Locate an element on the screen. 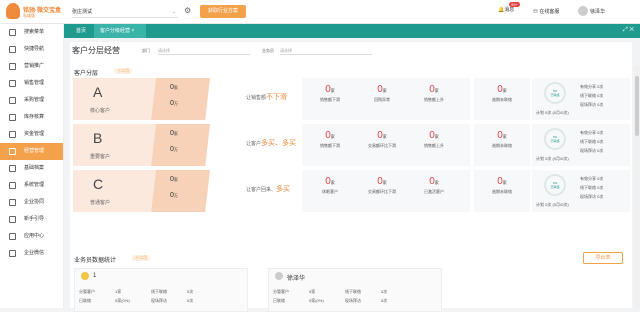  sidebar-item-guide: 新手引导 is located at coordinates (31, 219).